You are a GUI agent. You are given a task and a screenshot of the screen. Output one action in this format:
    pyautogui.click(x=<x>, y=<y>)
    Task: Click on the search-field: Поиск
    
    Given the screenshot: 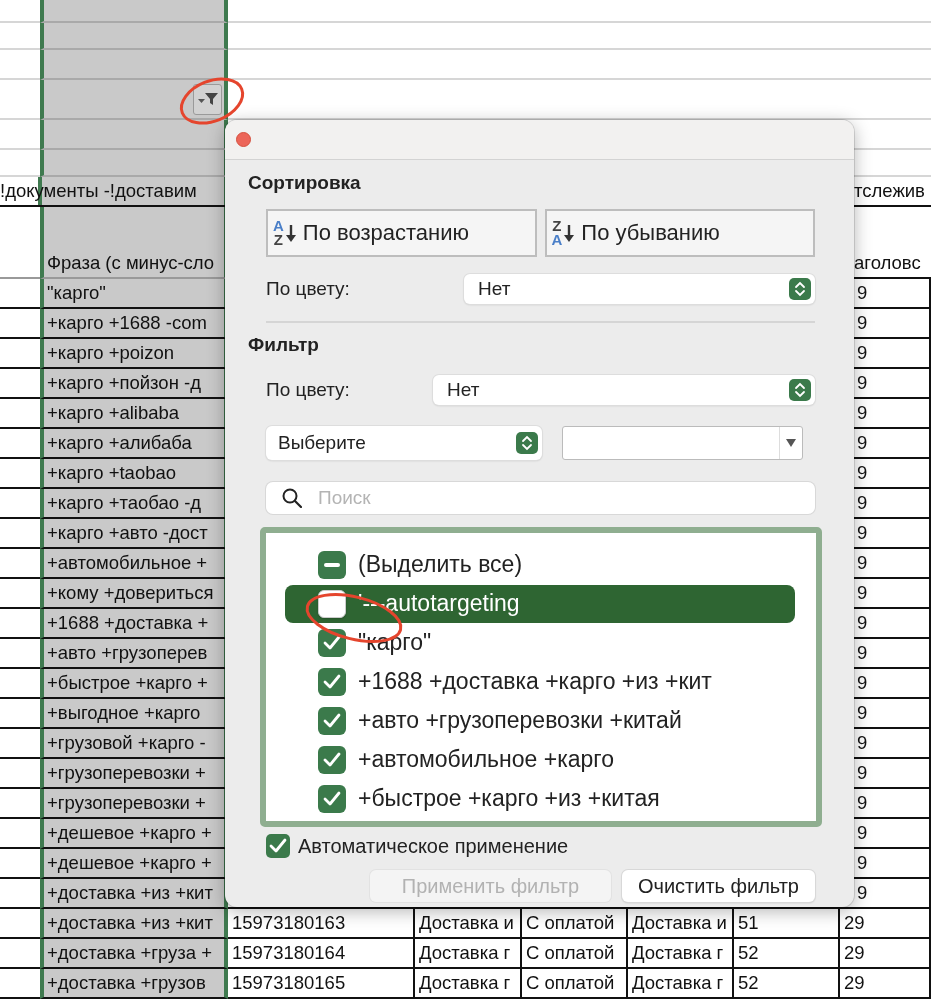 What is the action you would take?
    pyautogui.click(x=540, y=498)
    